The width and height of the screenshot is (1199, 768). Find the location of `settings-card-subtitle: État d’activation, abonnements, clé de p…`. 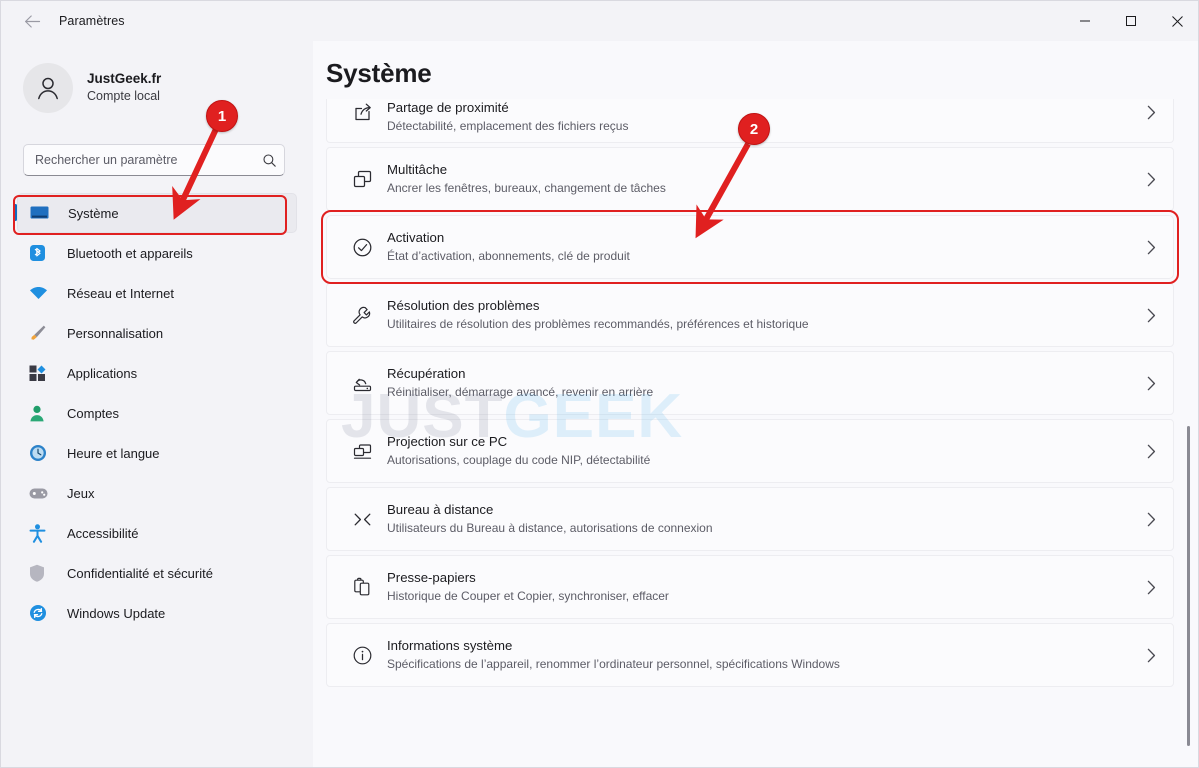

settings-card-subtitle: État d’activation, abonnements, clé de p… is located at coordinates (508, 256).